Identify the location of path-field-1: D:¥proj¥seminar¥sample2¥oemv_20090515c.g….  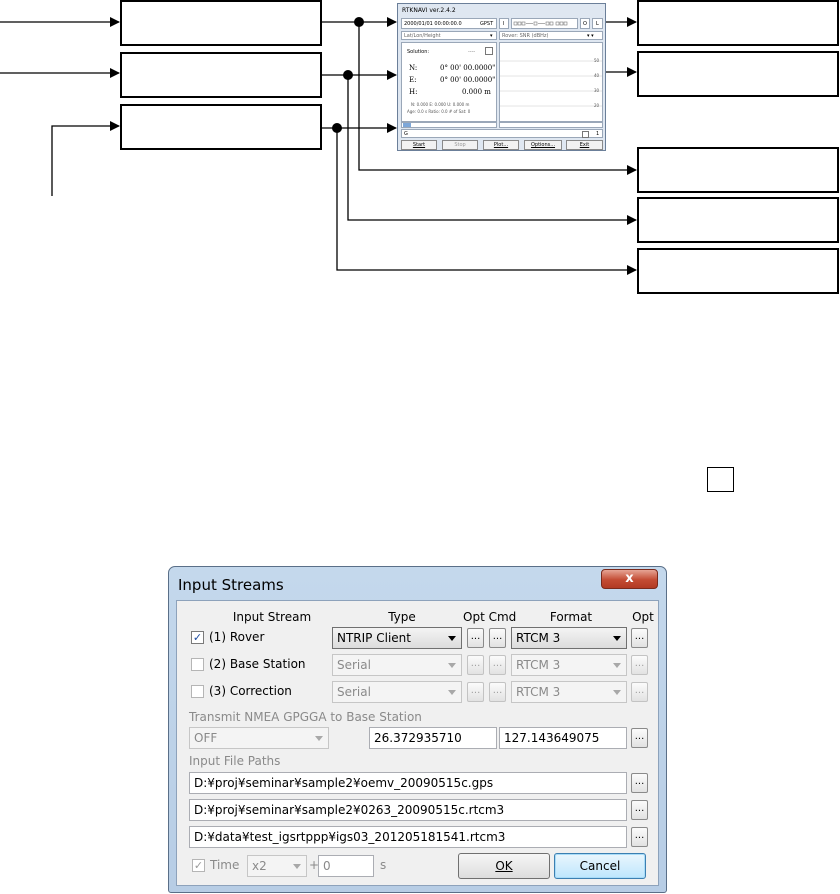
(408, 783).